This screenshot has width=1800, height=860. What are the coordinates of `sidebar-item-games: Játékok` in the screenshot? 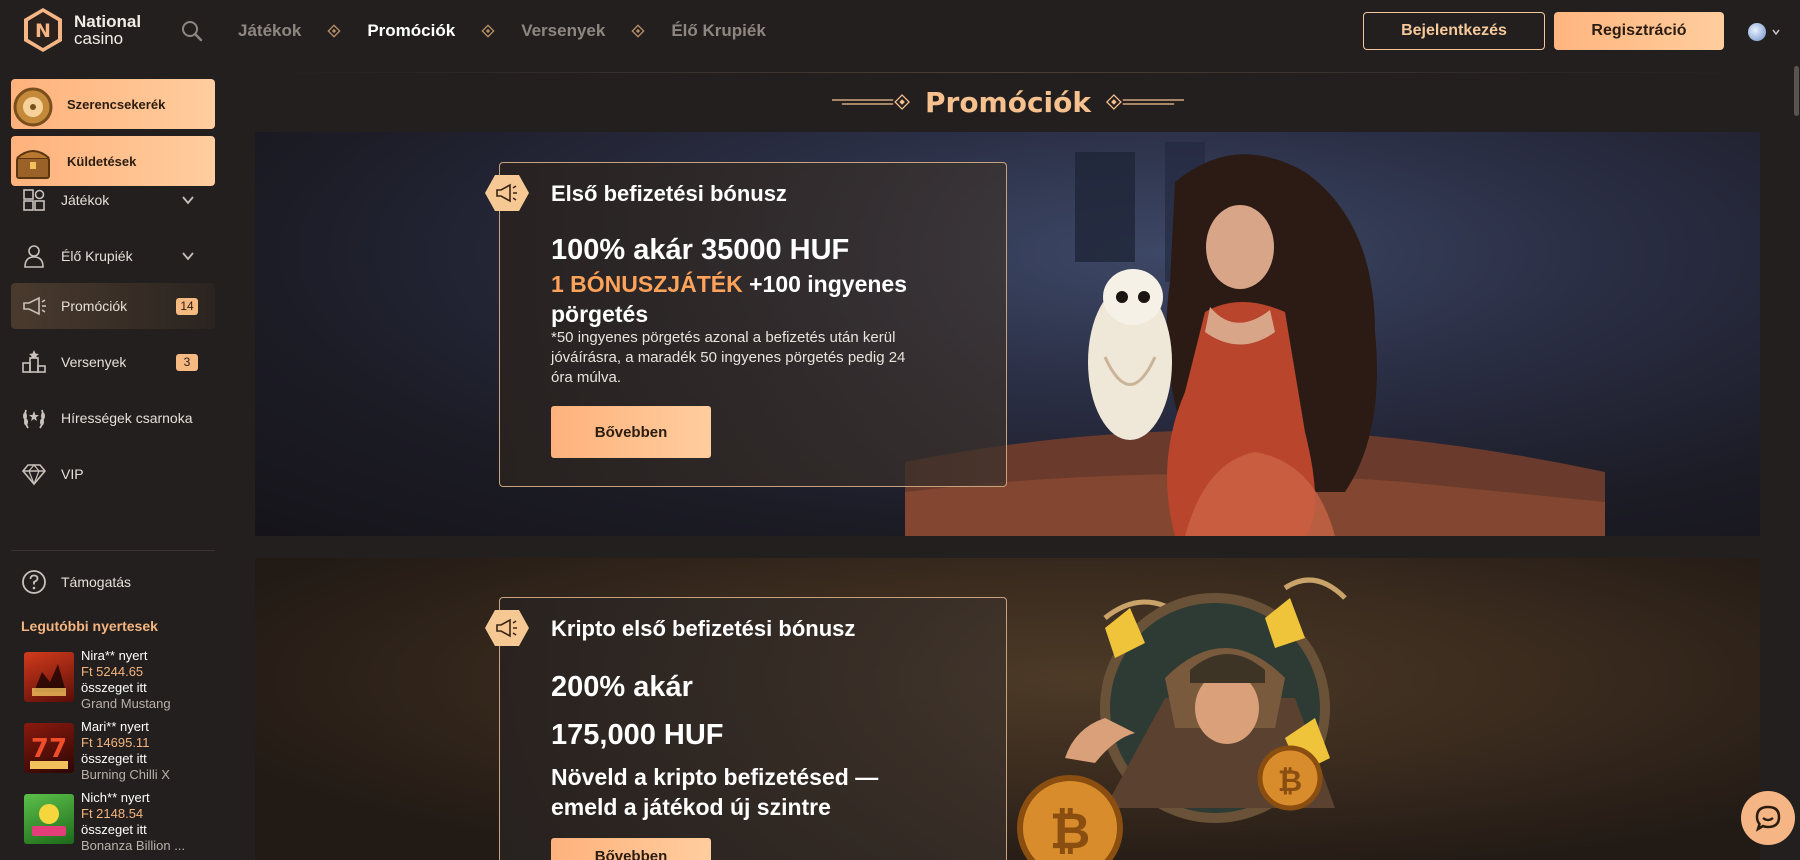 It's located at (113, 200).